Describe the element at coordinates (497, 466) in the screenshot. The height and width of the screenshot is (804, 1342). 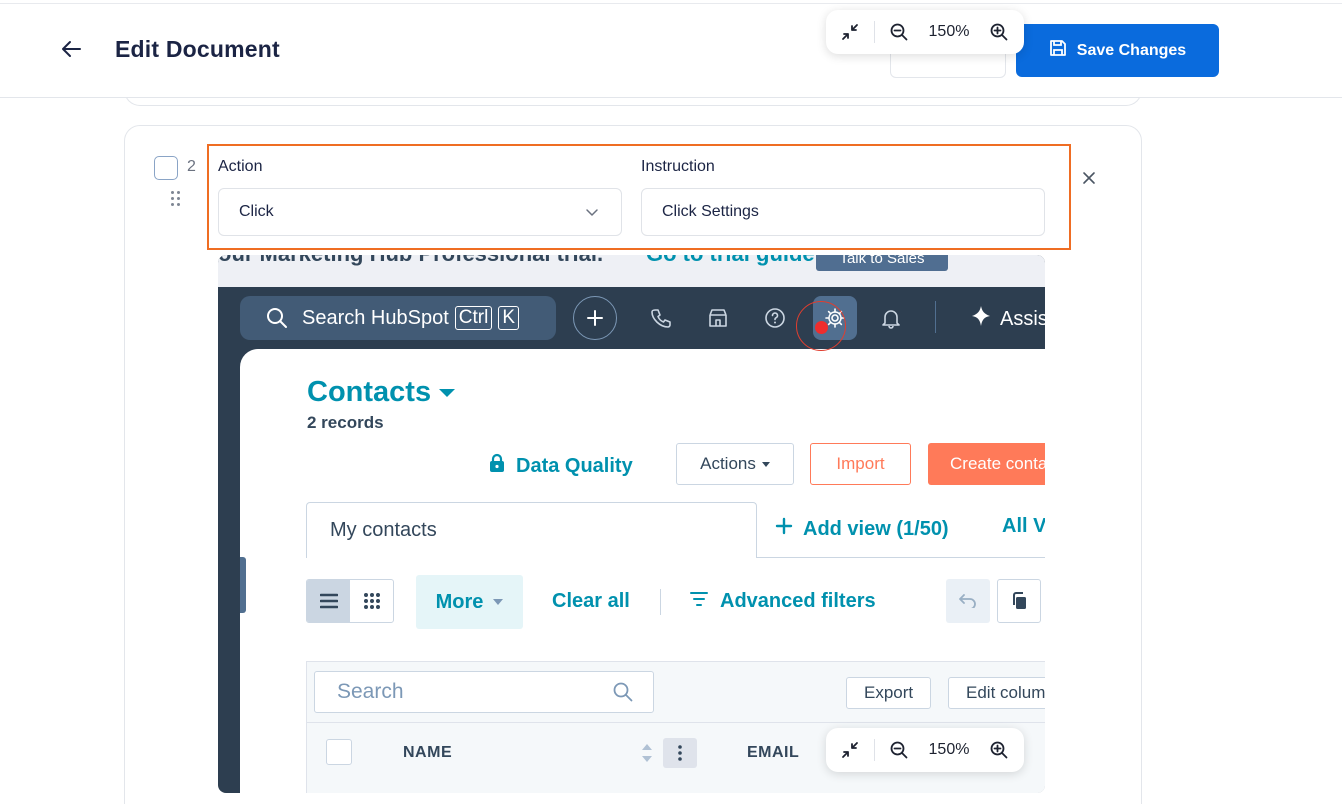
I see `lock-icon` at that location.